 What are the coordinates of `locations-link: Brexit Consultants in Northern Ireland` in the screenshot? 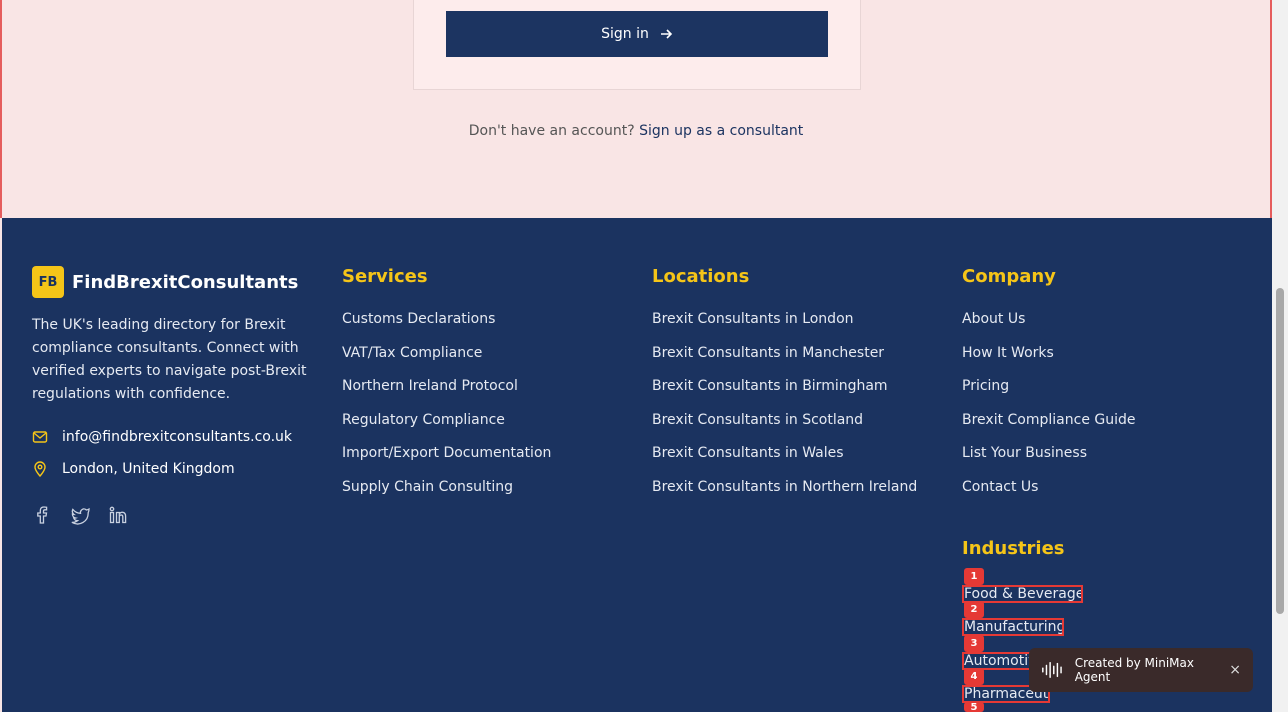 It's located at (784, 495).